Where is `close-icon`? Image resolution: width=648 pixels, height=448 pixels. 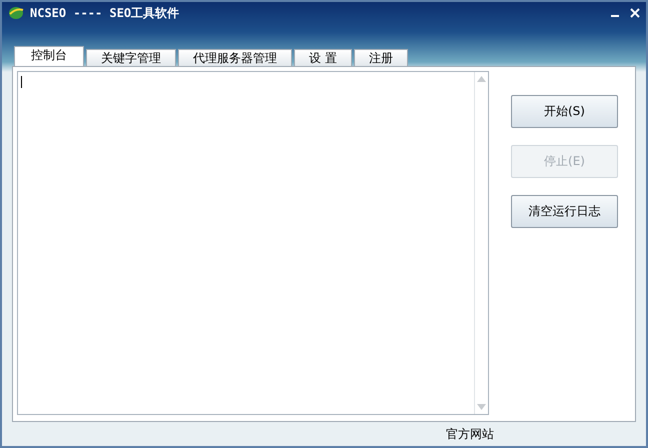
close-icon is located at coordinates (635, 13).